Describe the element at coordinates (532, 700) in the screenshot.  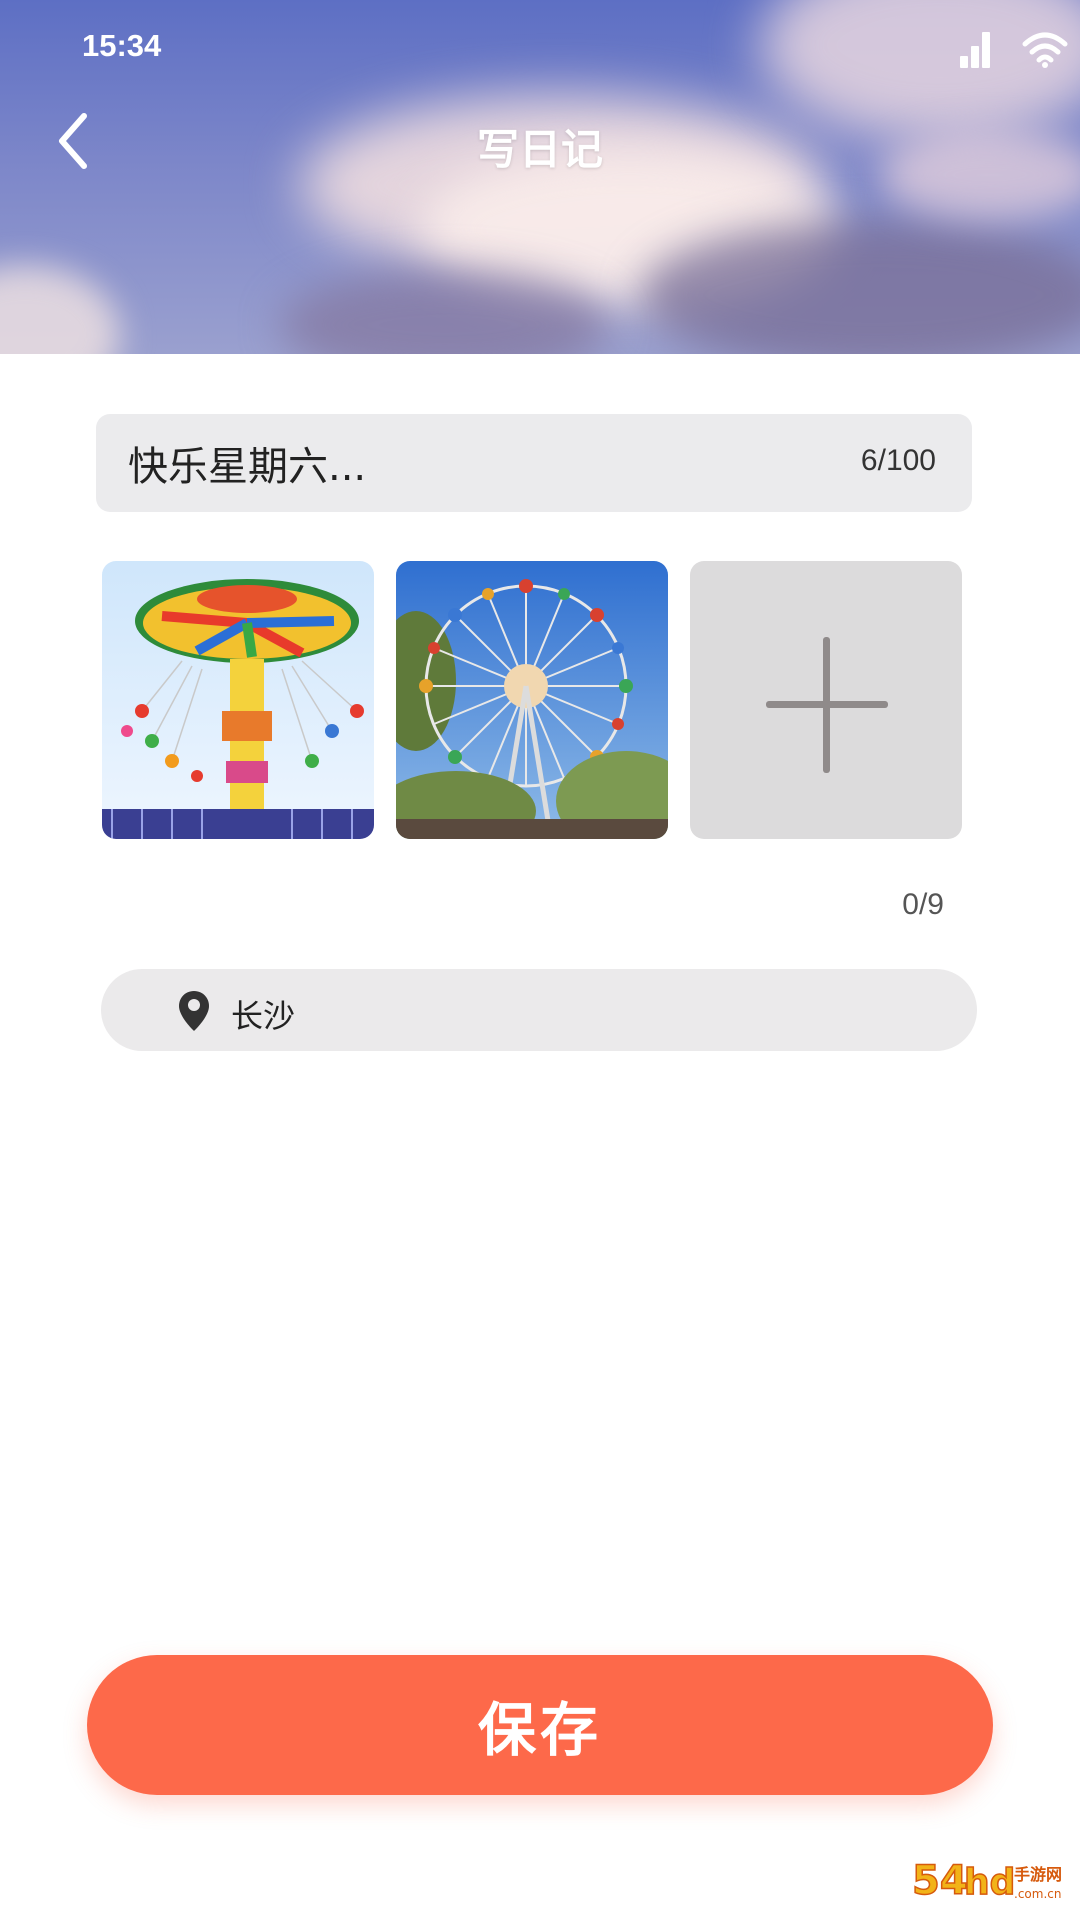
I see `ferris-wheel-photo` at that location.